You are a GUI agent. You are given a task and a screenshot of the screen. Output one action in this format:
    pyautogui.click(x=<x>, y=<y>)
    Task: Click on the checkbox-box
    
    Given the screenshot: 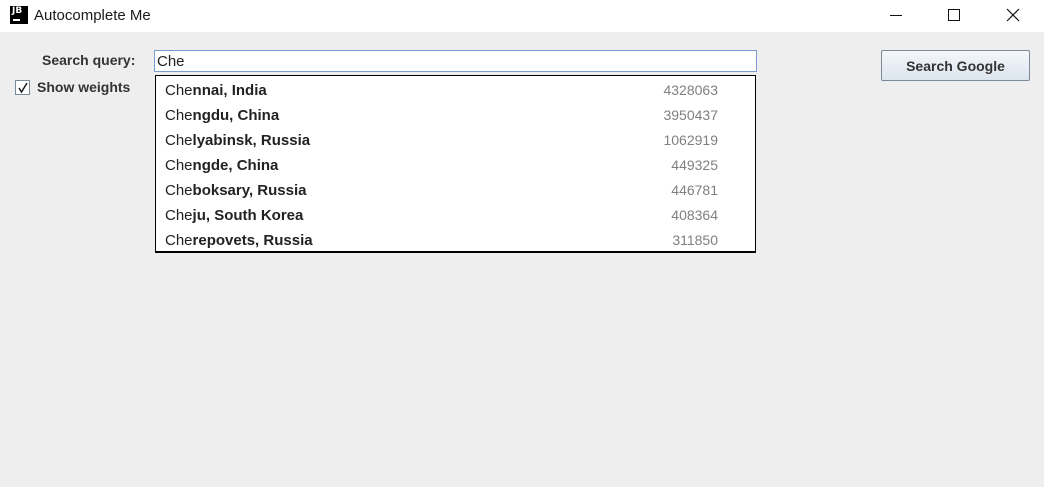 What is the action you would take?
    pyautogui.click(x=22, y=87)
    